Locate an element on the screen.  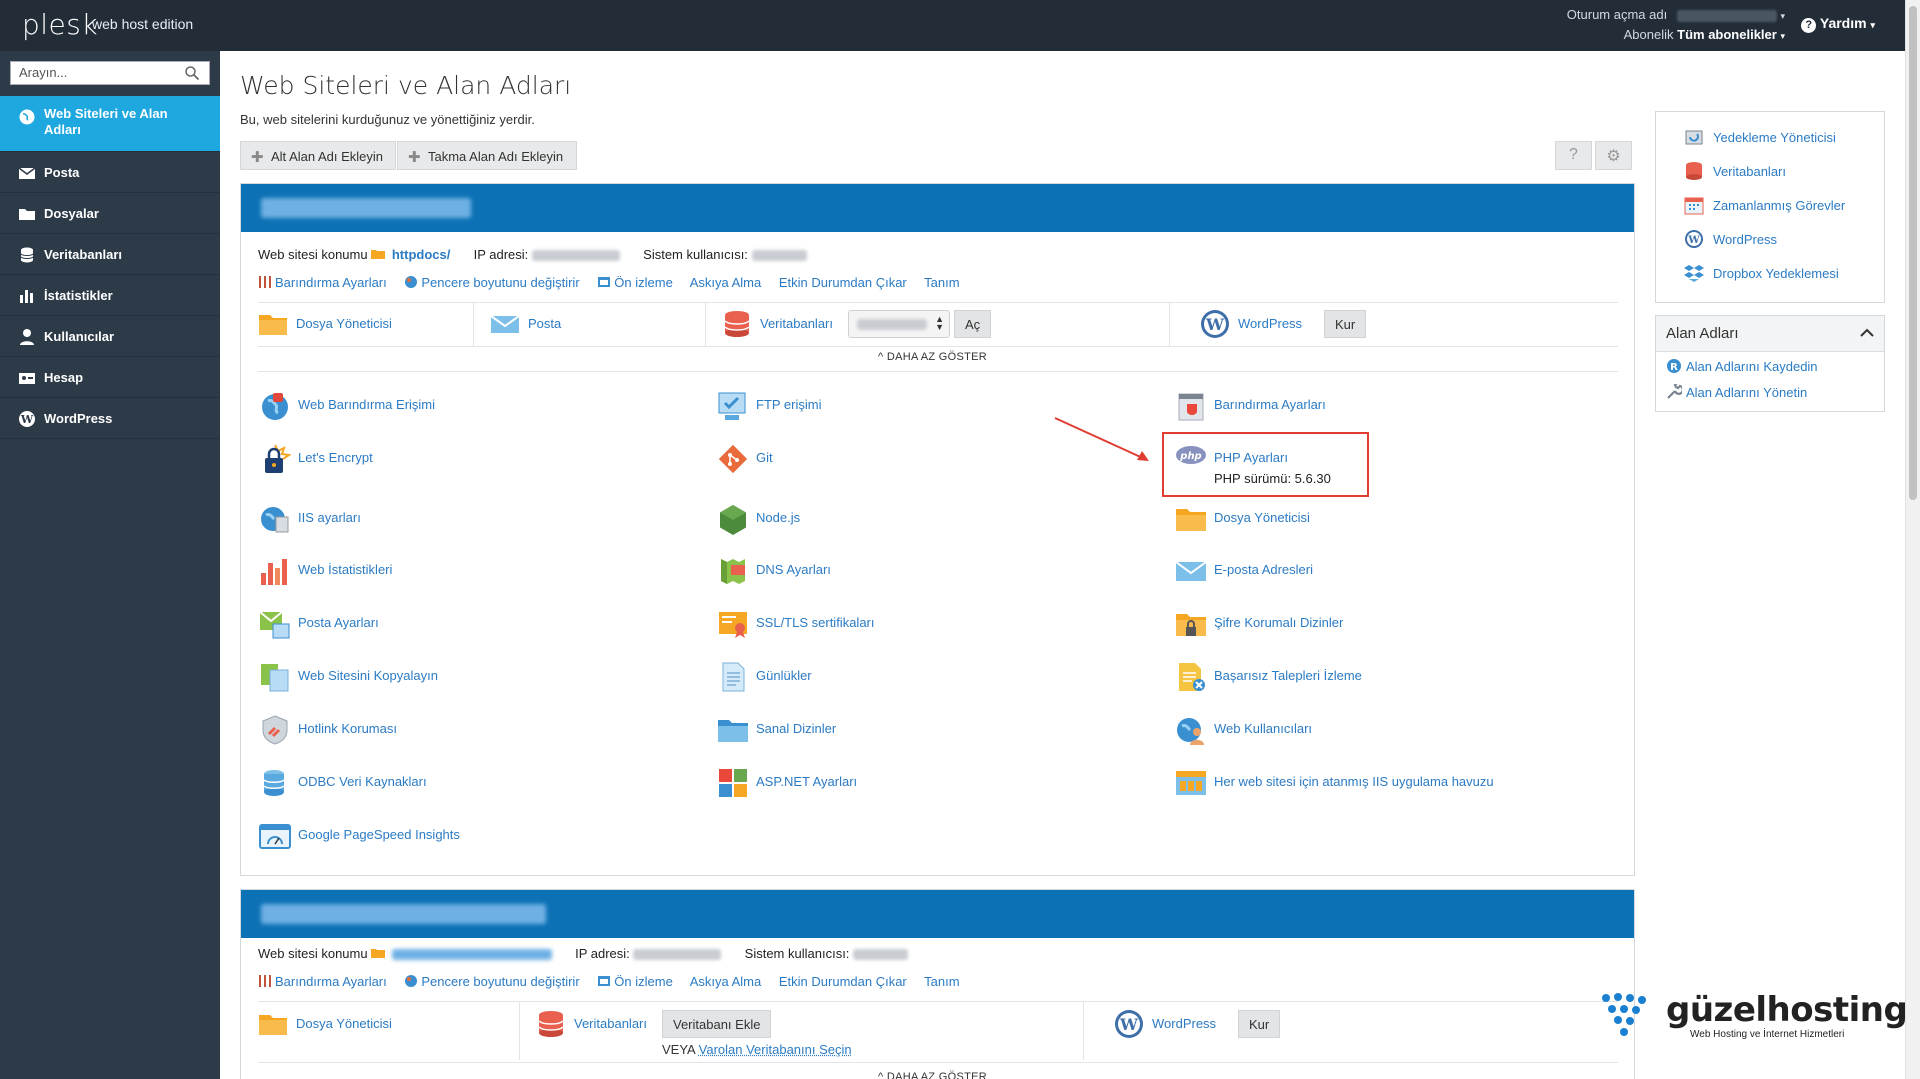
sidebar-item-databases: Veritabanları is located at coordinates (110, 254).